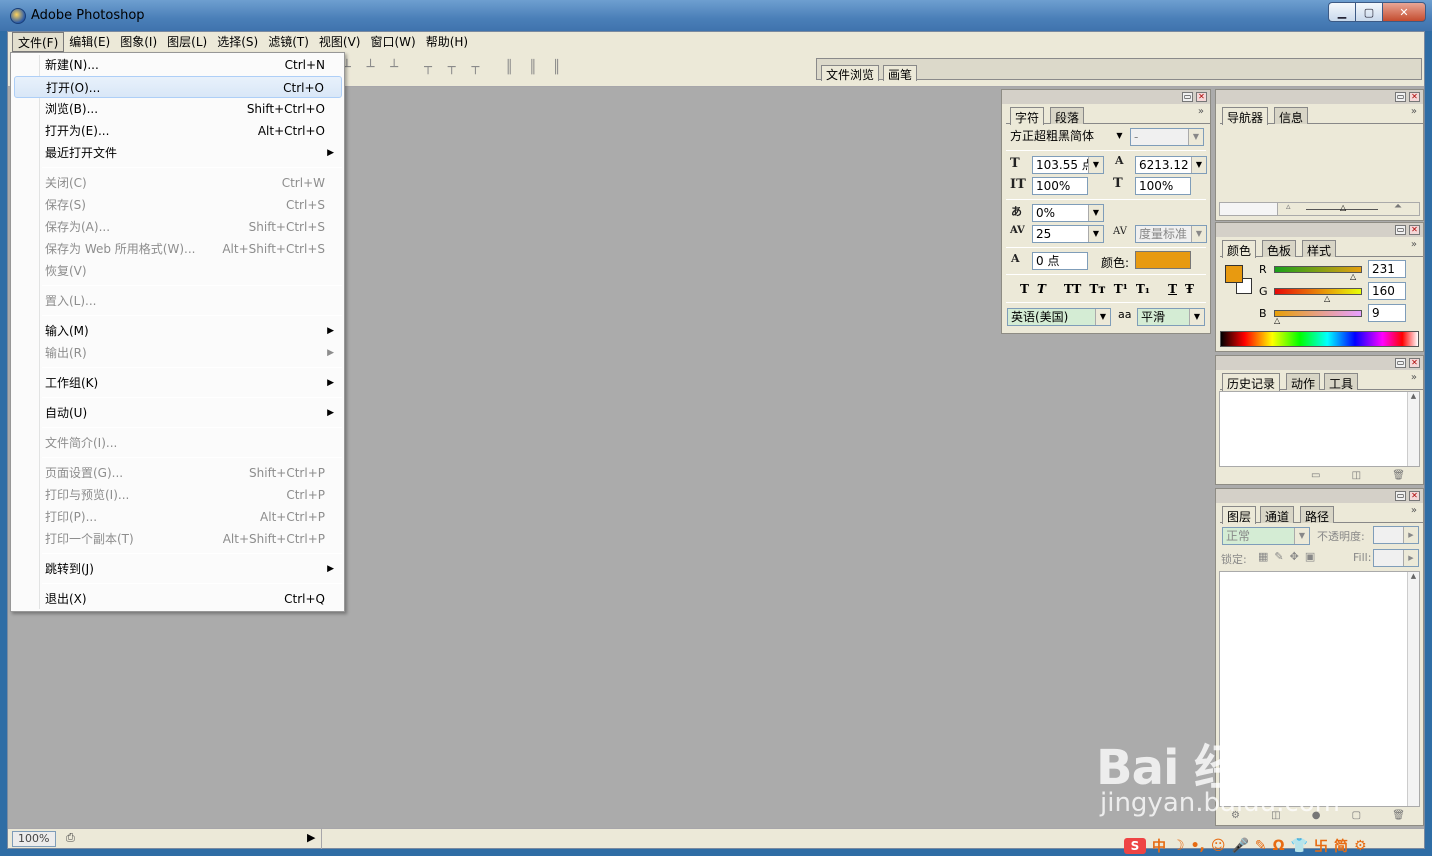  Describe the element at coordinates (1279, 846) in the screenshot. I see `ime-symbol-icon: Ω` at that location.